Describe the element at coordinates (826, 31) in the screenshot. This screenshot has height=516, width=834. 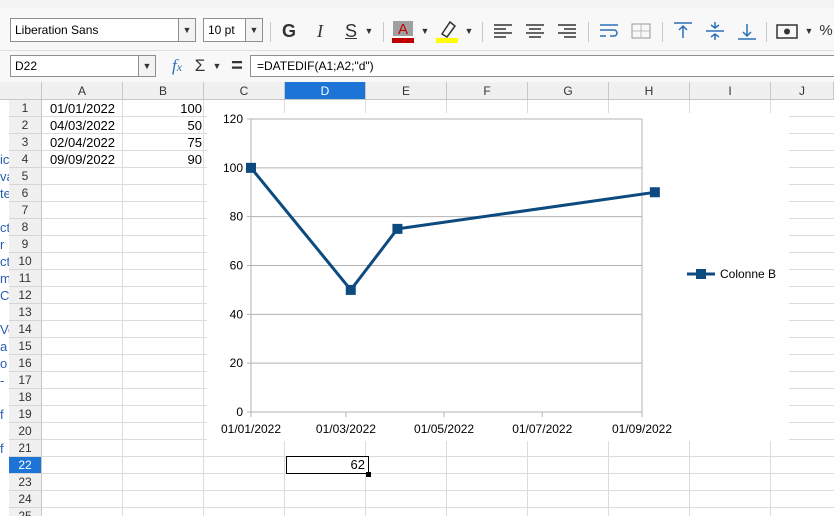
I see `percent-format-button: %` at that location.